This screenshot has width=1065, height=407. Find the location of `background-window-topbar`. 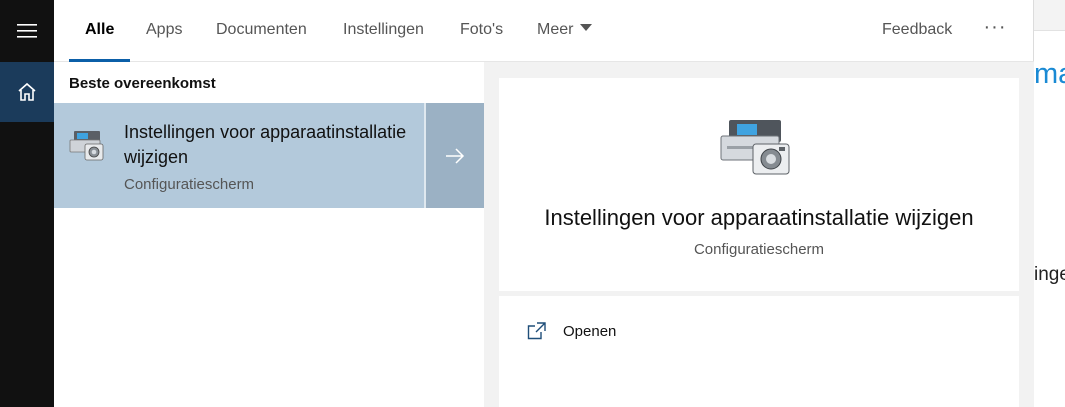

background-window-topbar is located at coordinates (1049, 15).